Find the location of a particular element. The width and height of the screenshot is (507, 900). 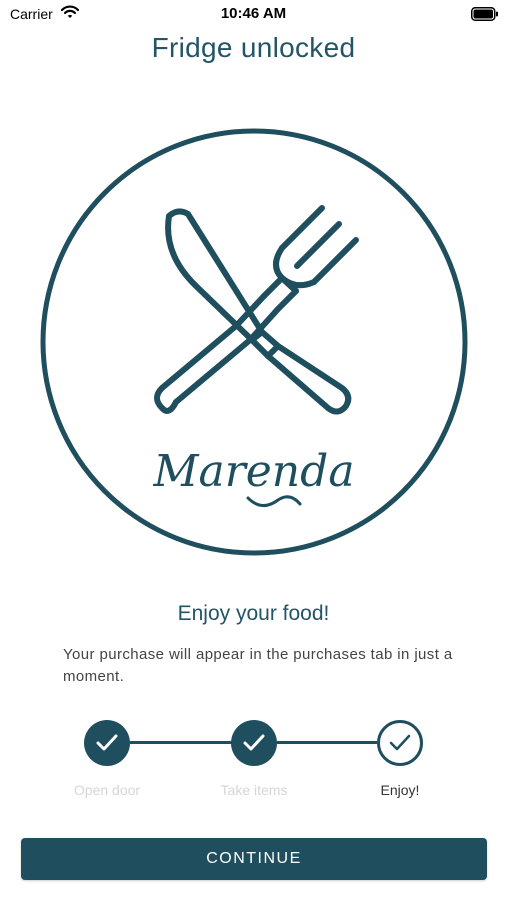

success-heading: Enjoy your food! is located at coordinates (253, 613).